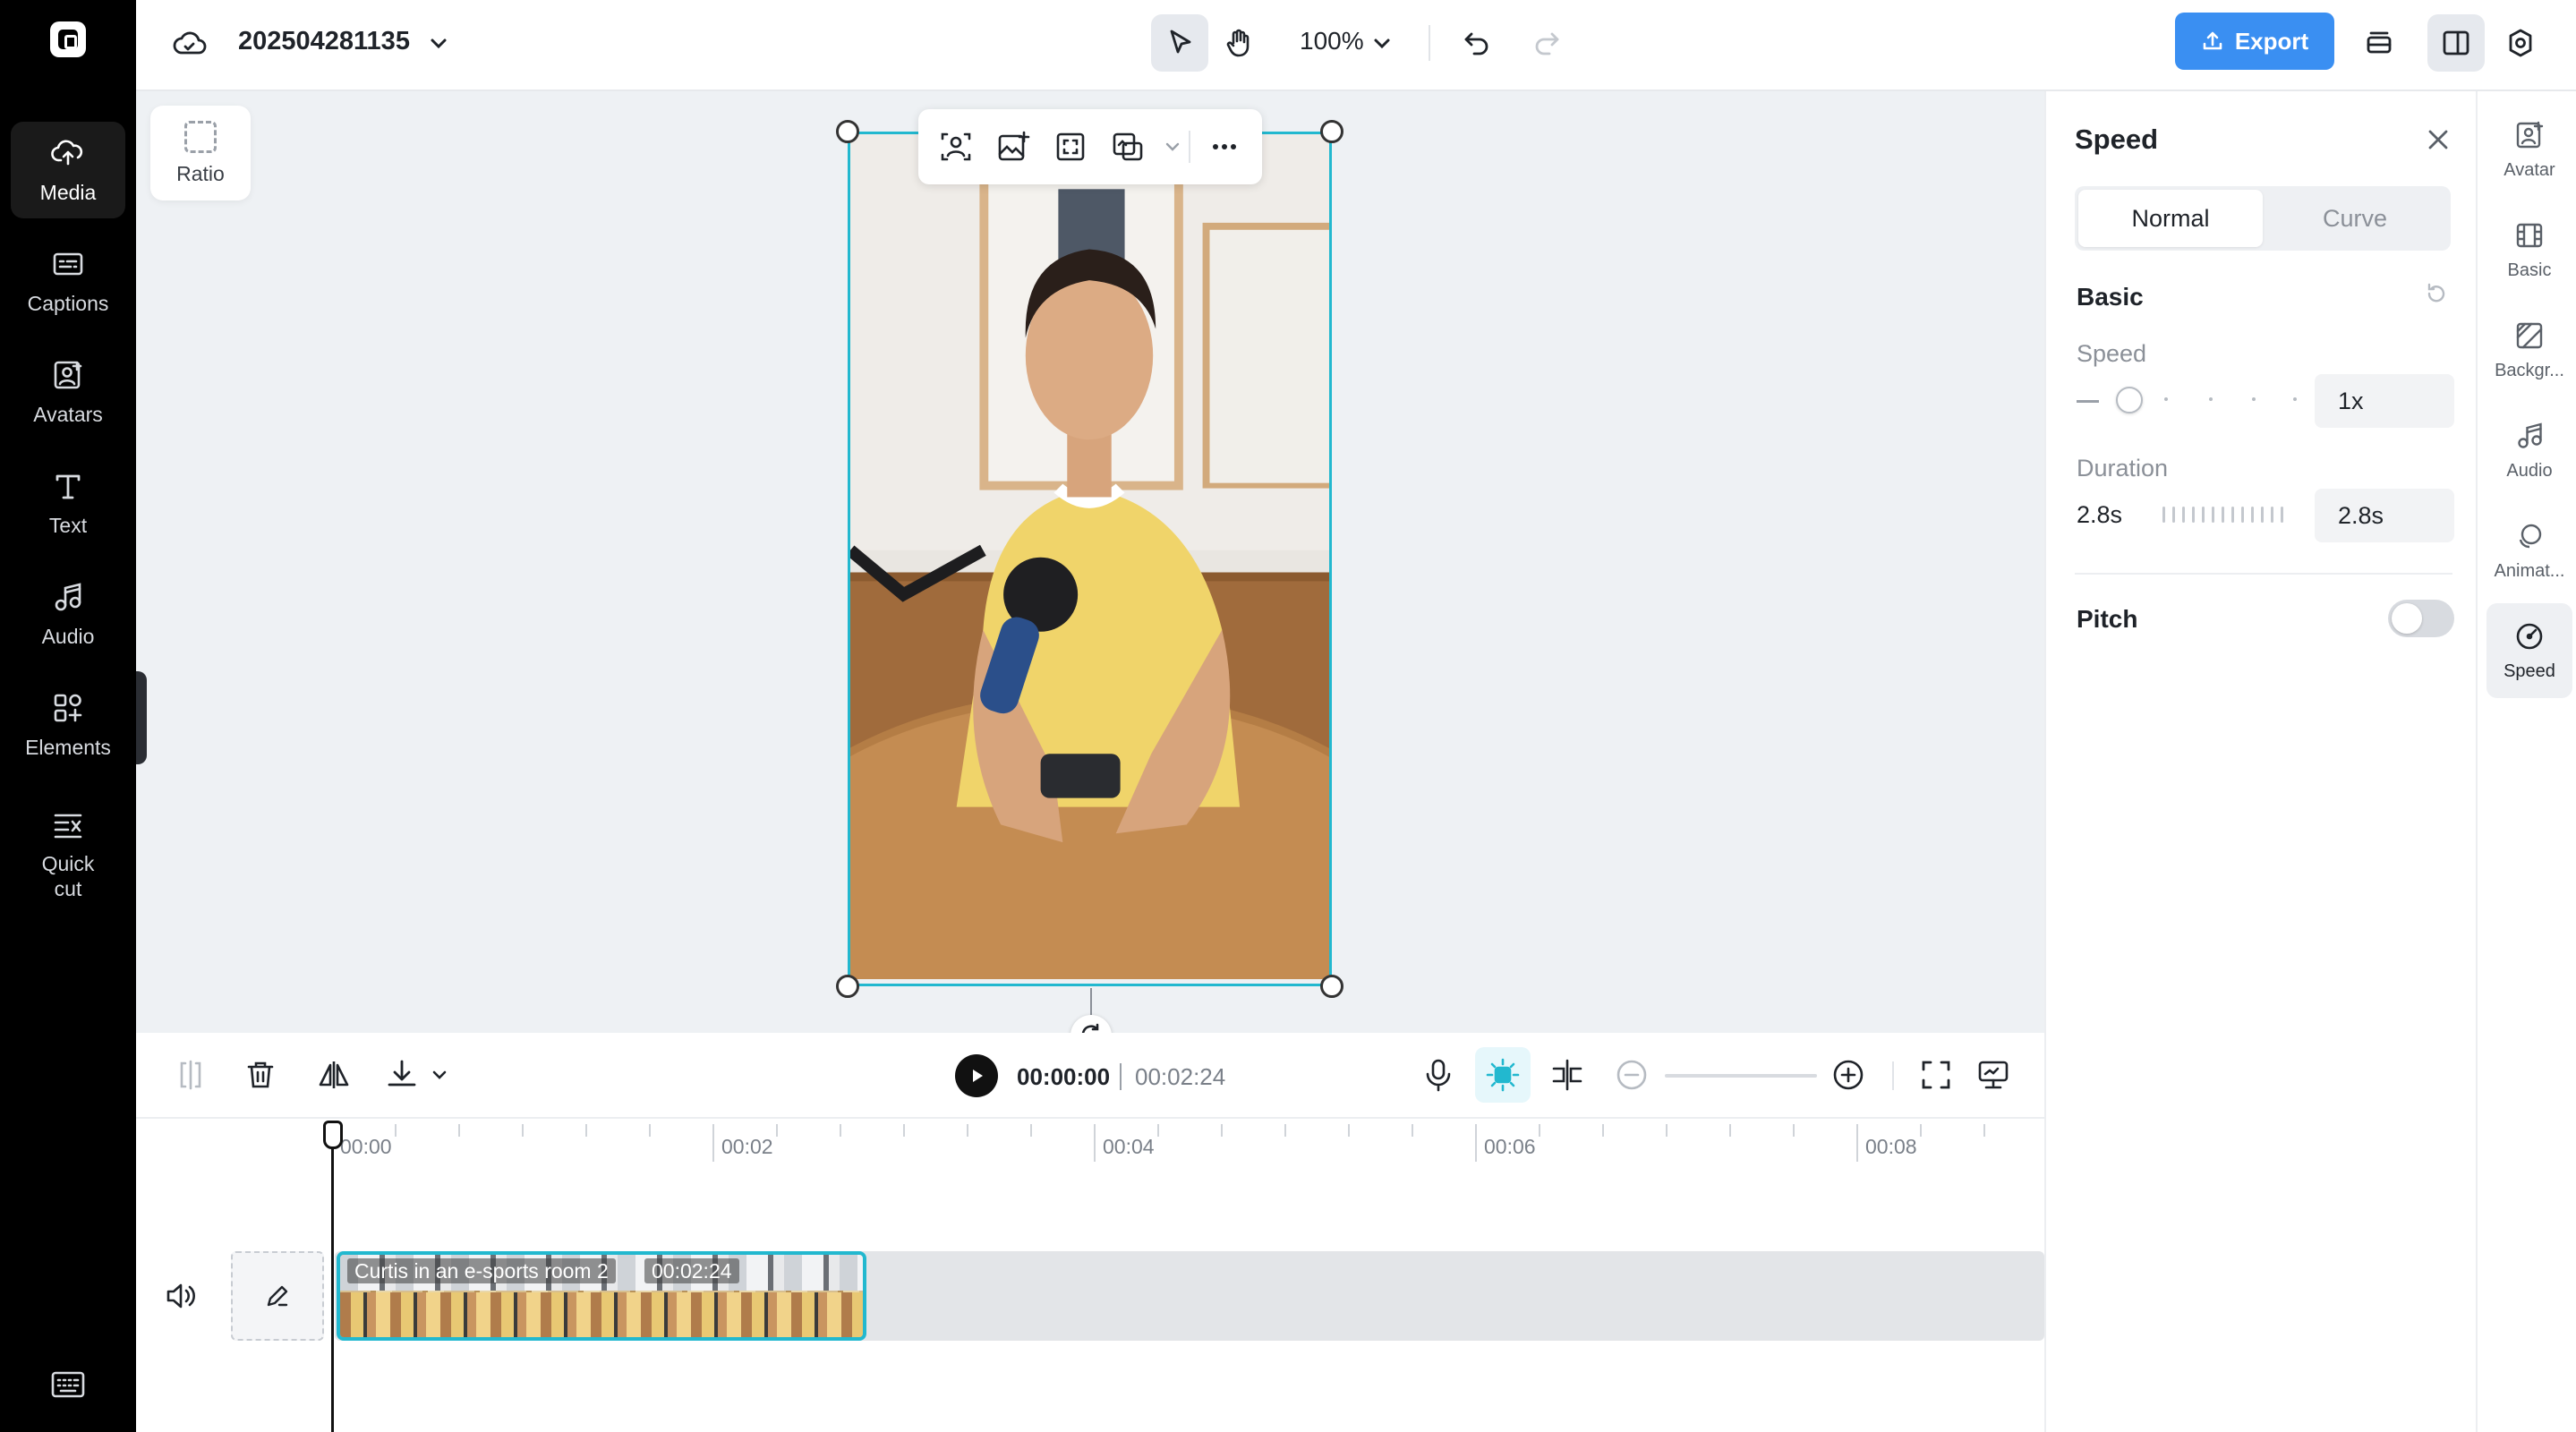 The height and width of the screenshot is (1432, 2576). What do you see at coordinates (1741, 1076) in the screenshot?
I see `timeline-zoom-slider` at bounding box center [1741, 1076].